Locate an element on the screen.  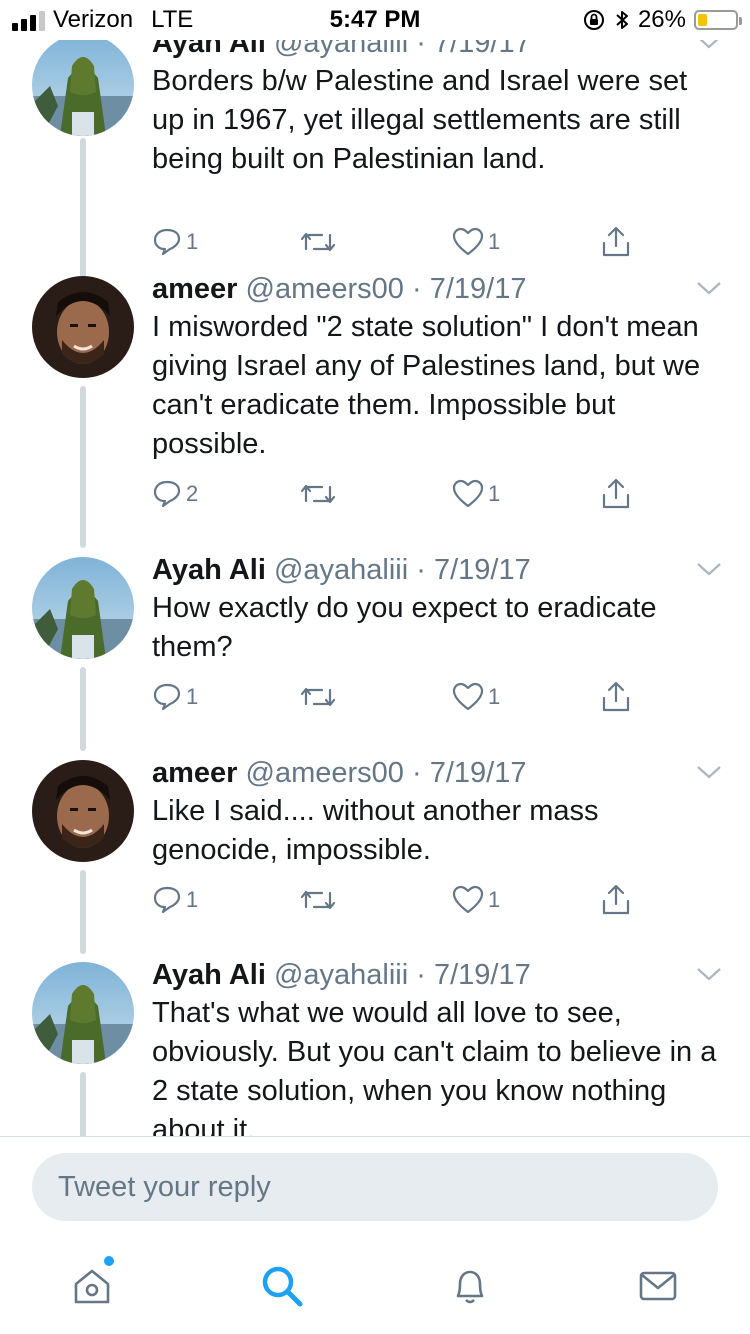
tab-bar is located at coordinates (375, 1284).